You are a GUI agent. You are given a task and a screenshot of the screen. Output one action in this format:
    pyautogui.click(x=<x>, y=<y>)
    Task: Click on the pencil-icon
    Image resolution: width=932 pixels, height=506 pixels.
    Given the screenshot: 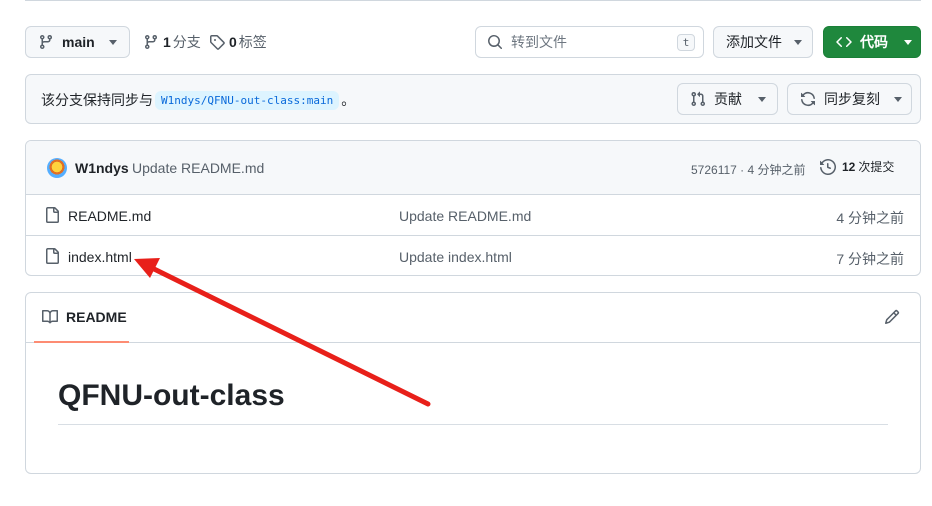 What is the action you would take?
    pyautogui.click(x=892, y=317)
    